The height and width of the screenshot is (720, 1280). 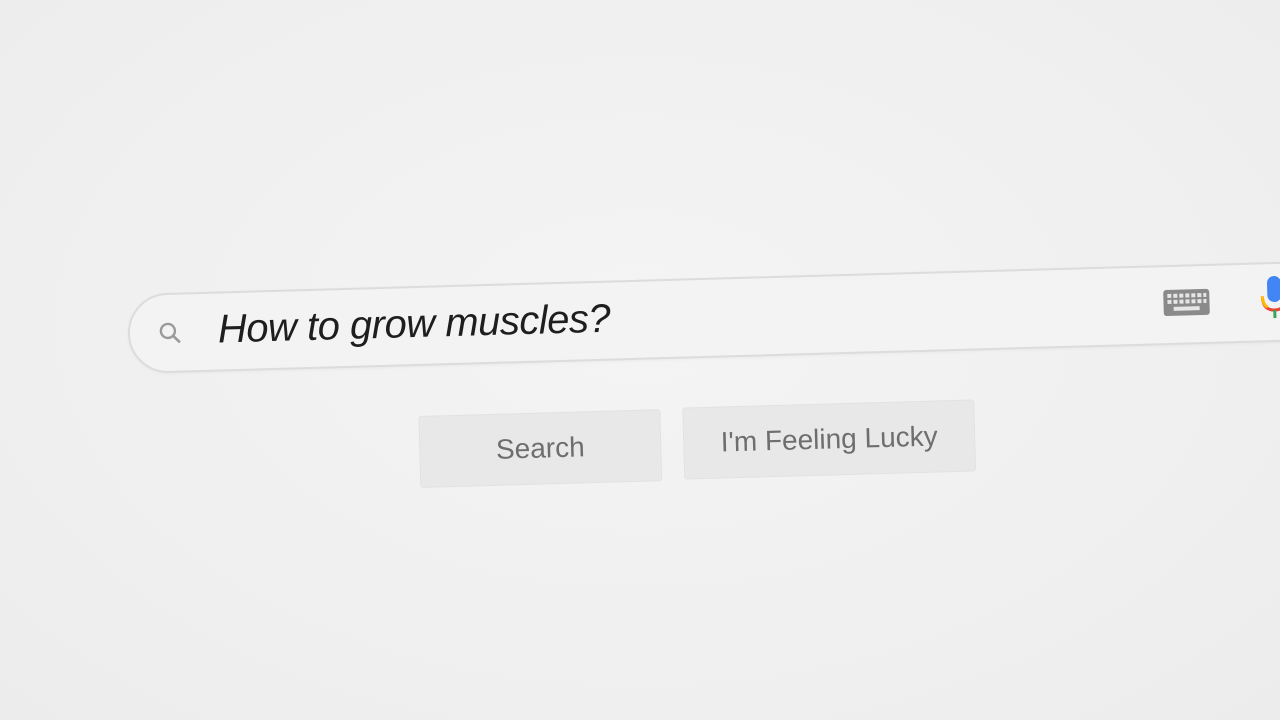 What do you see at coordinates (1186, 302) in the screenshot?
I see `keyboard-icon` at bounding box center [1186, 302].